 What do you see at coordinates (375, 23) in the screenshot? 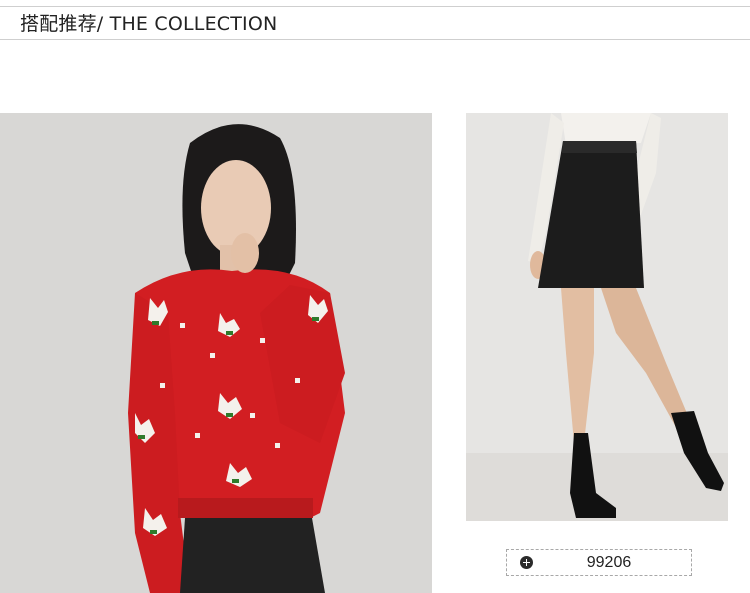
I see `section-header: 搭配推荐/ THE COLLECTION` at bounding box center [375, 23].